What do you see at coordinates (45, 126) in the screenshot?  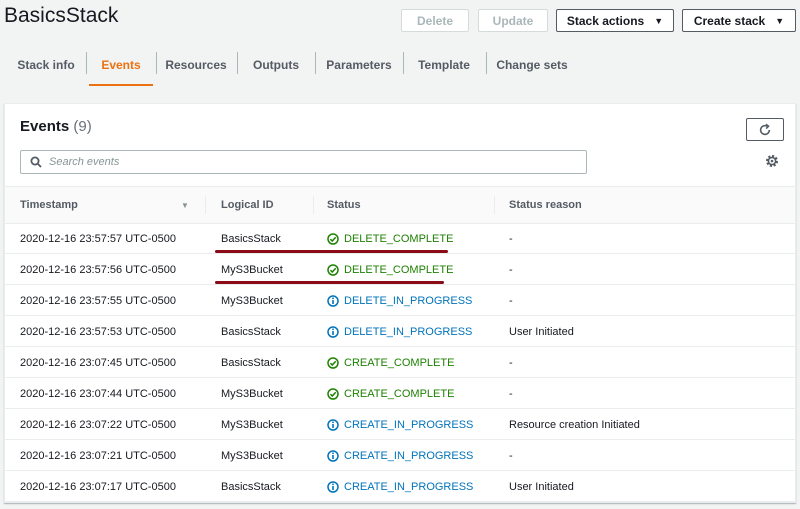 I see `events-title: Events` at bounding box center [45, 126].